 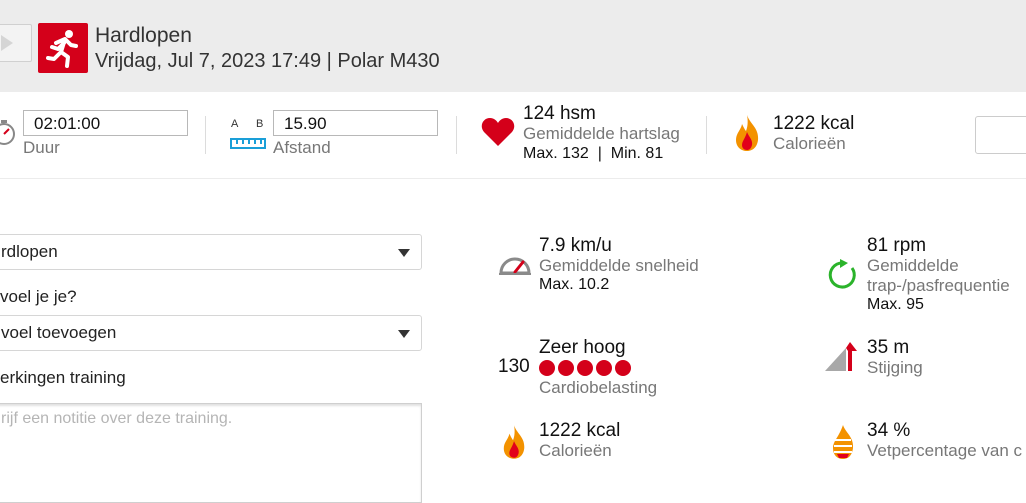 What do you see at coordinates (913, 265) in the screenshot?
I see `cadence-label-line1: Gemiddelde` at bounding box center [913, 265].